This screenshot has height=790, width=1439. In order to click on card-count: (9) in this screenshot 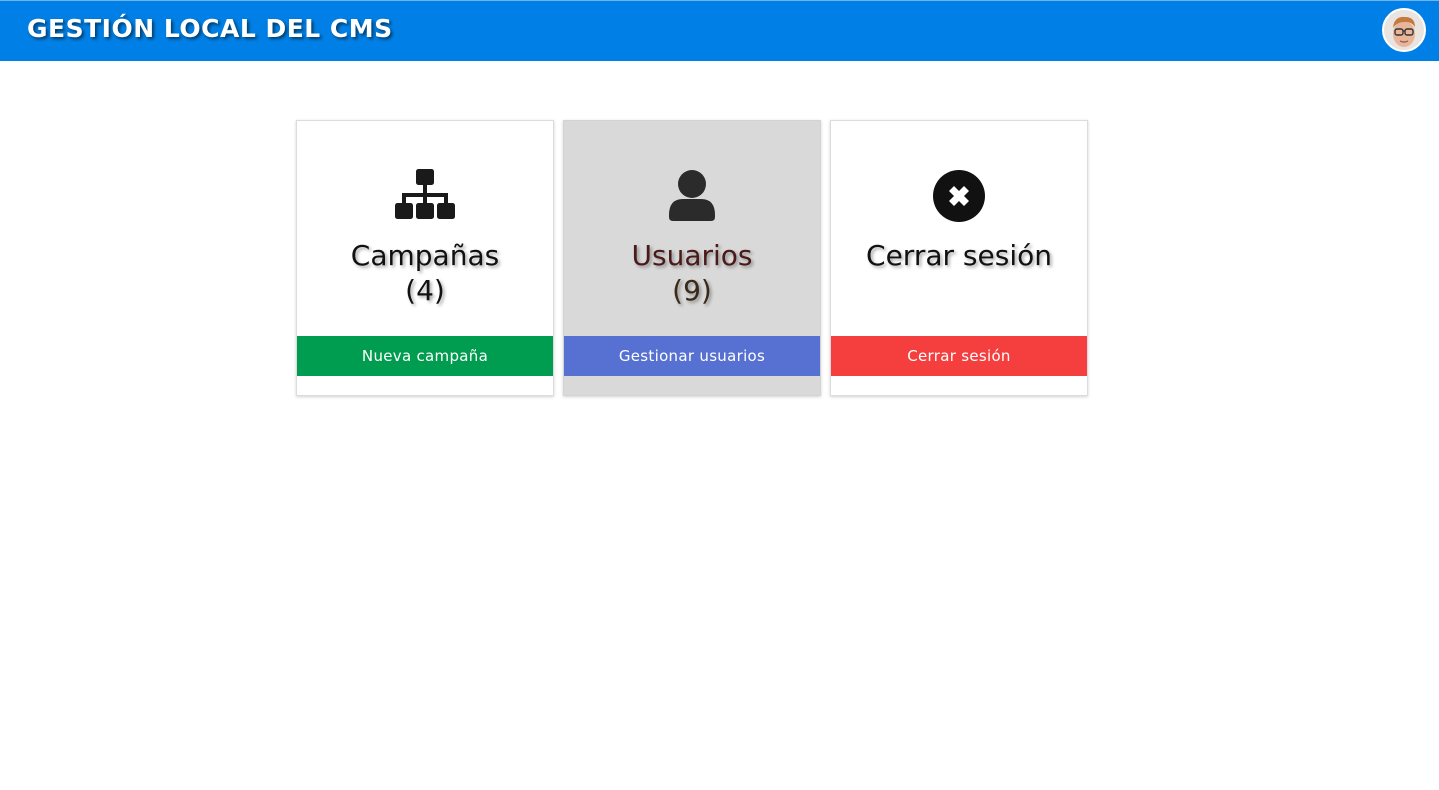, I will do `click(692, 290)`.